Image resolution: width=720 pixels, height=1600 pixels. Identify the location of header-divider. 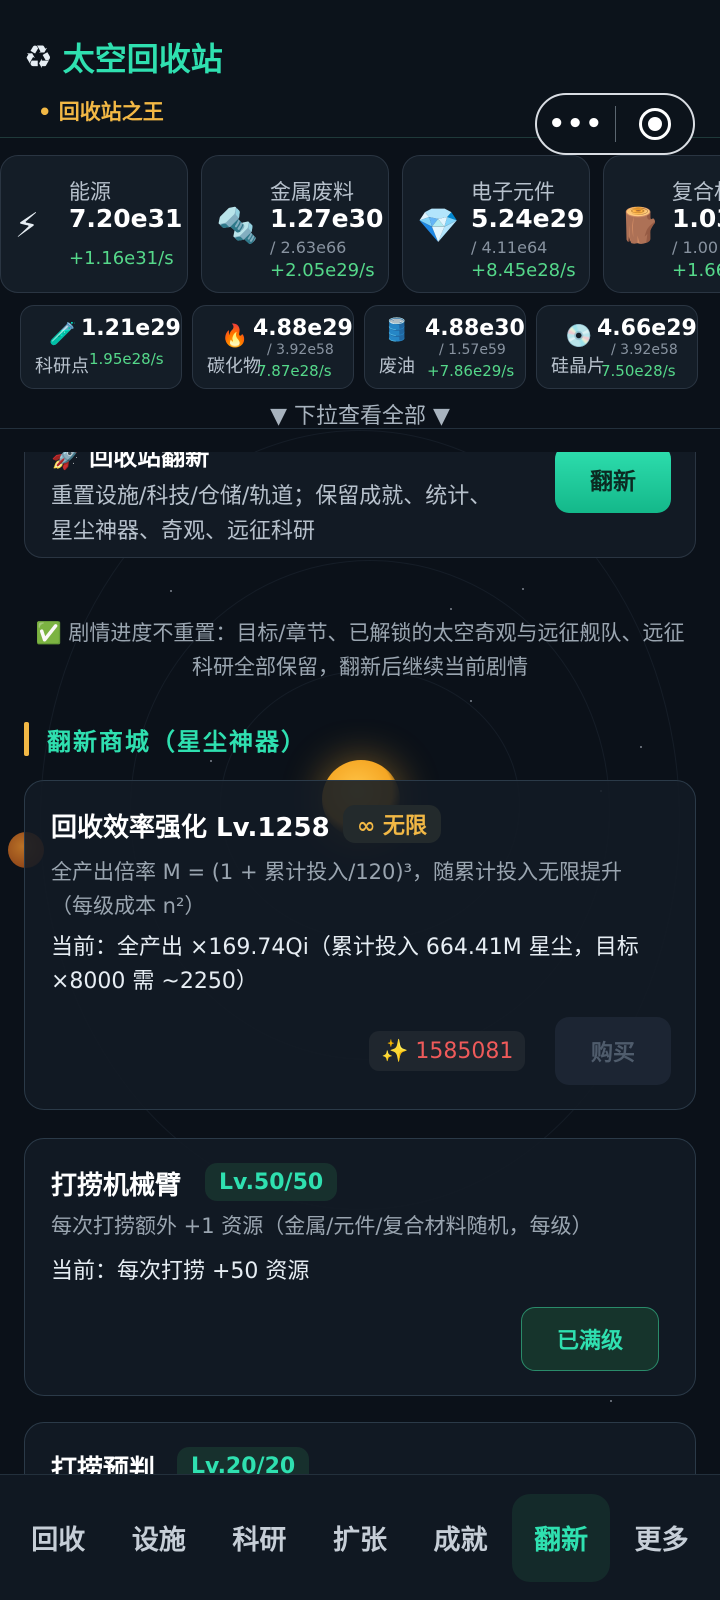
(360, 428).